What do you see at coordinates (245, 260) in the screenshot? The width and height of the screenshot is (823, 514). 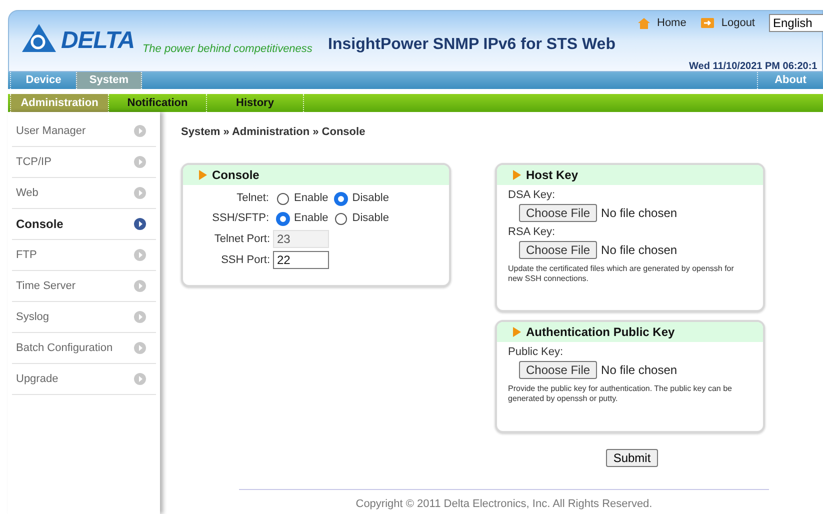 I see `field-label: SSH Port:` at bounding box center [245, 260].